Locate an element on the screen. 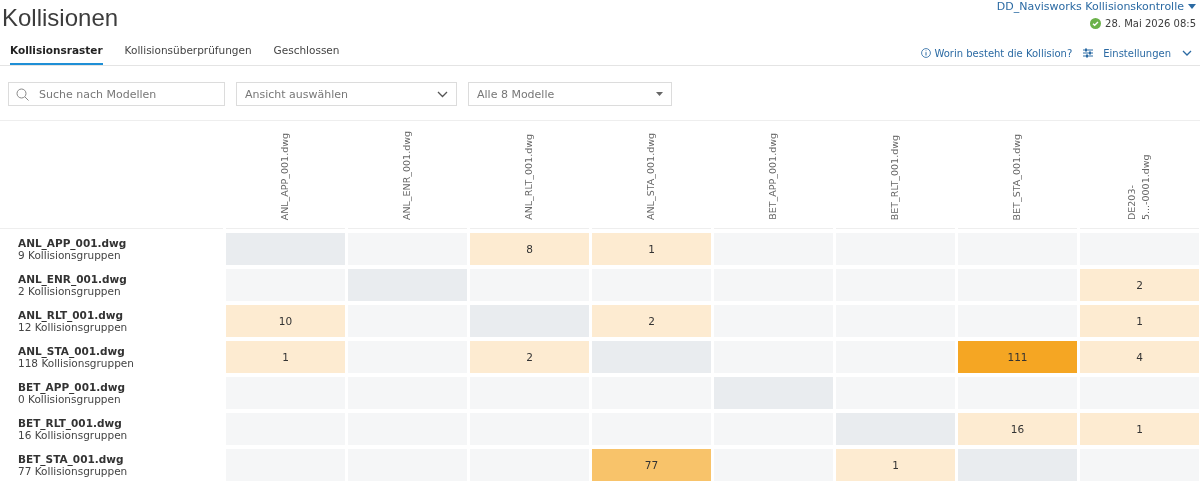 The image size is (1200, 482). grid-cell: 16 is located at coordinates (1017, 429).